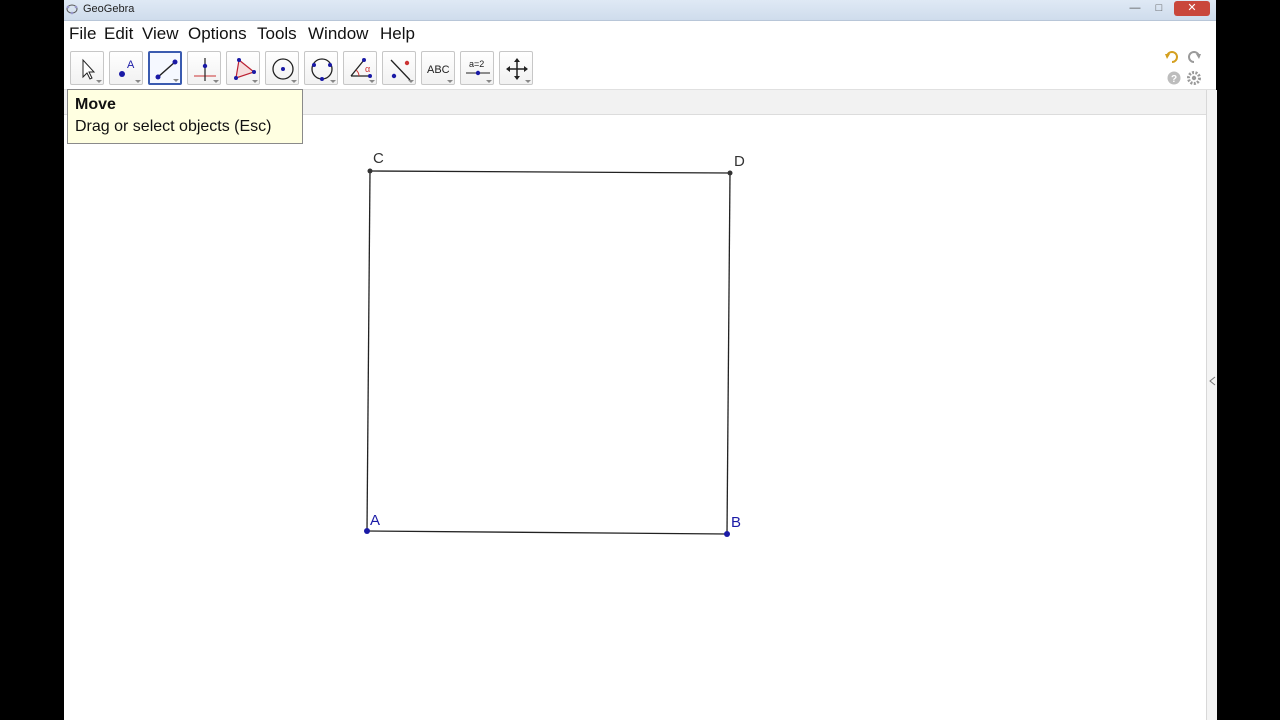  I want to click on point-d, so click(730, 173).